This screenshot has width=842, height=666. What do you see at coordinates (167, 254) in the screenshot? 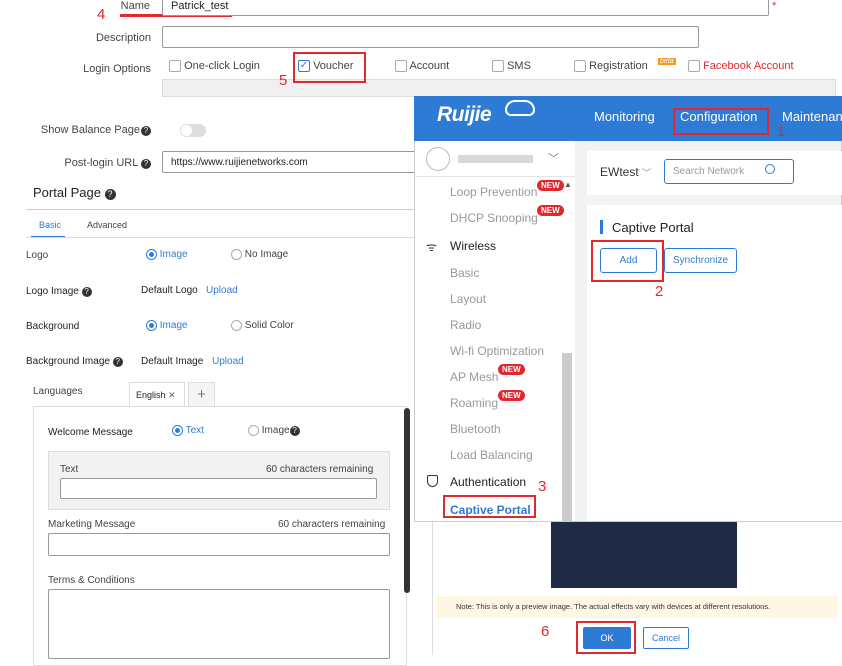
I see `logo-radio-image: Image` at bounding box center [167, 254].